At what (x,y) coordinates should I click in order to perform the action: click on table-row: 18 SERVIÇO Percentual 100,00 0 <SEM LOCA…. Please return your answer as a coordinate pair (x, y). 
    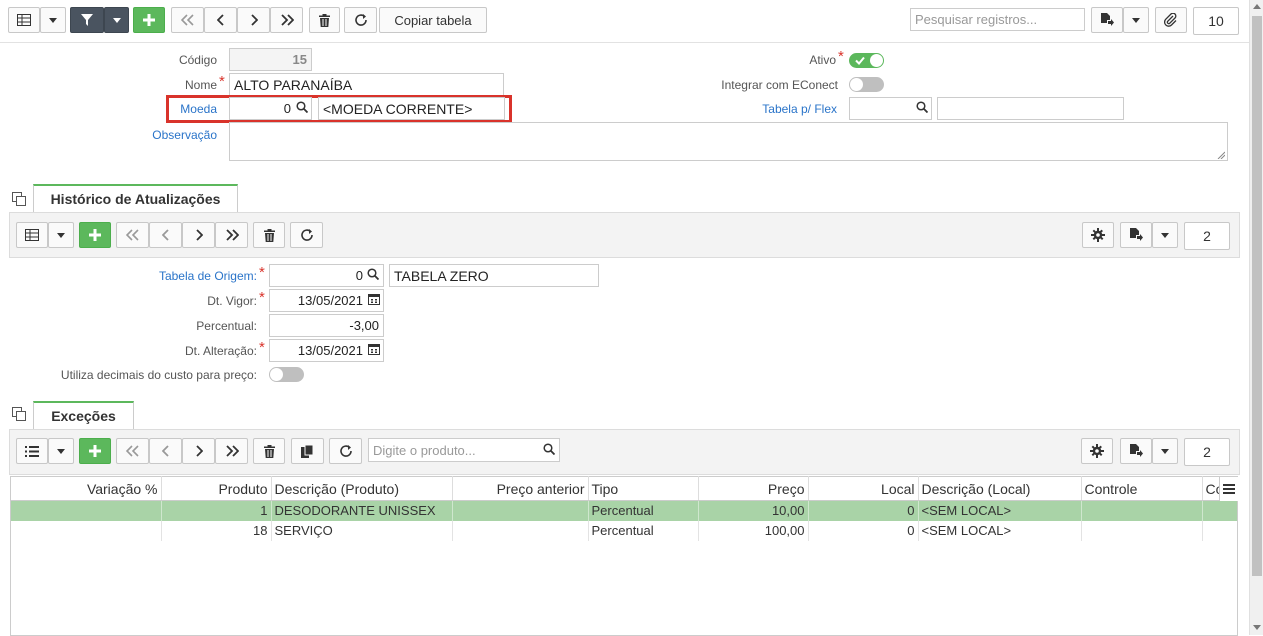
    Looking at the image, I should click on (624, 530).